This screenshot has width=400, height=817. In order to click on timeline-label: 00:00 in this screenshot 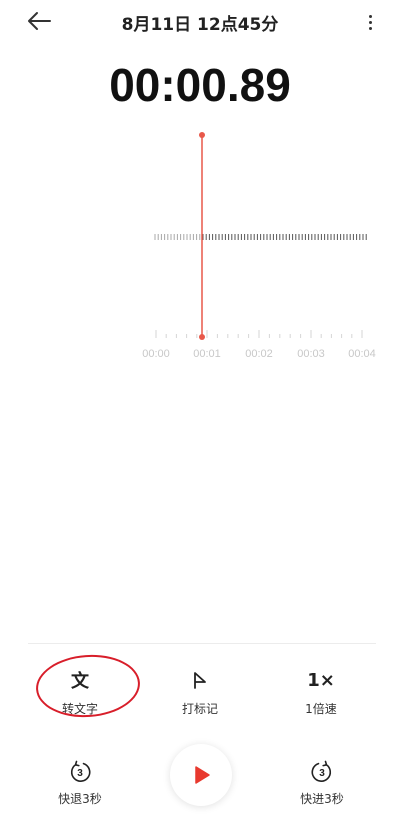, I will do `click(156, 354)`.